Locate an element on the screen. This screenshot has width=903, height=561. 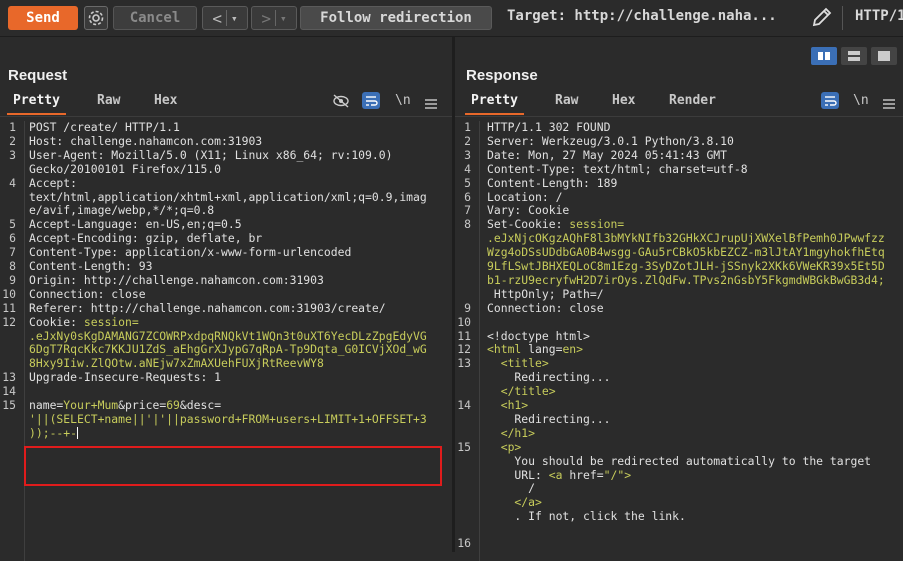
send-button: Send is located at coordinates (43, 18).